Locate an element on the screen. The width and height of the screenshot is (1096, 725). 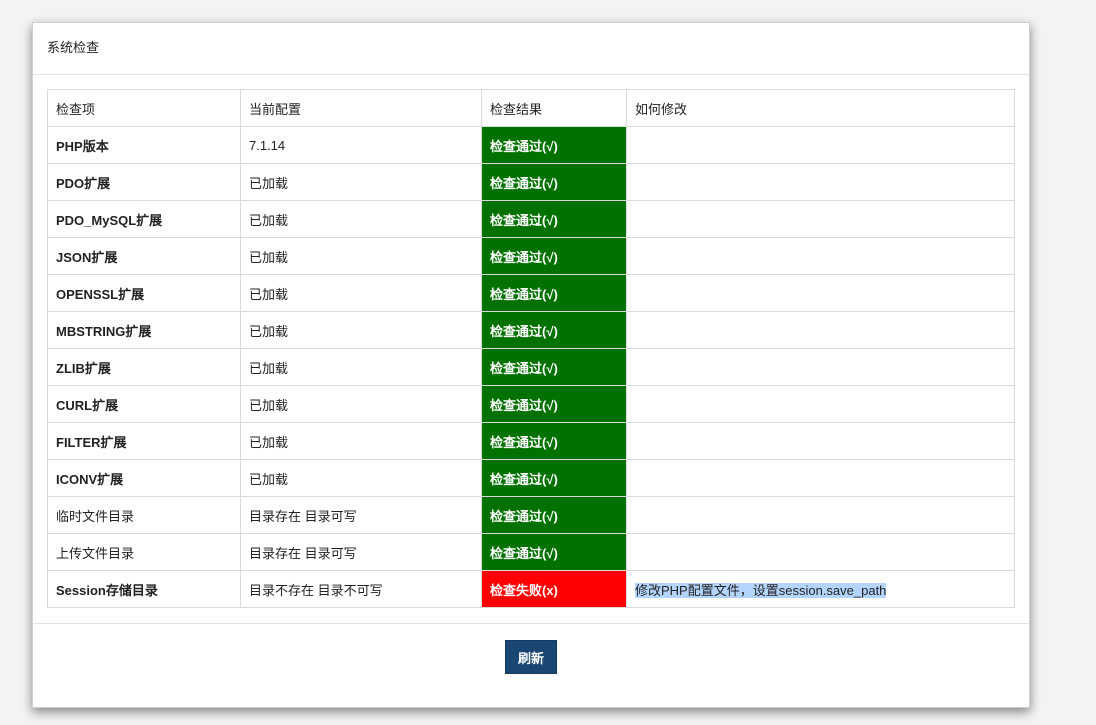
table-row: CURL扩展 已加载 检查通过(√) is located at coordinates (531, 404).